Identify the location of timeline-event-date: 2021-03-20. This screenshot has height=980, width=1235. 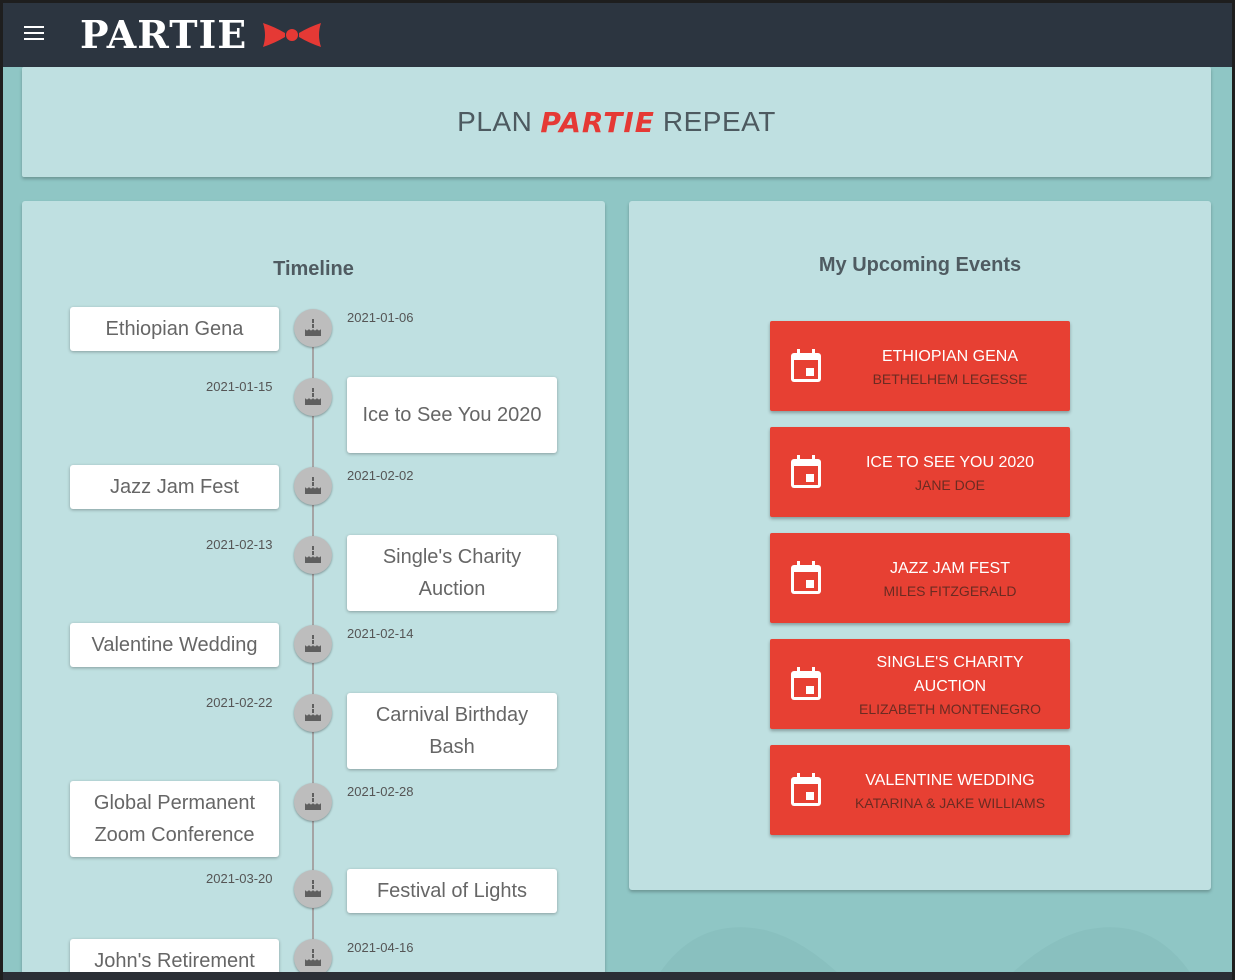
(239, 878).